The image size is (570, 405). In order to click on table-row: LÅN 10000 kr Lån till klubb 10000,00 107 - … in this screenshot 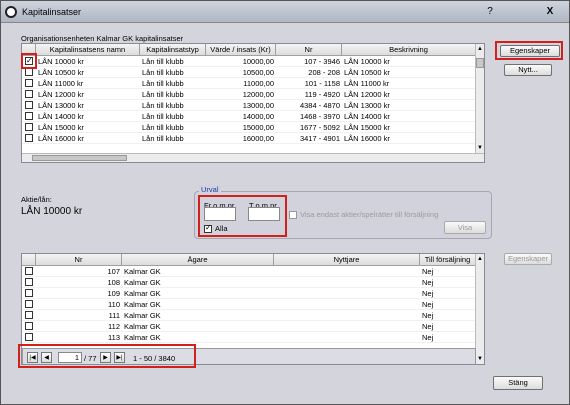, I will do `click(253, 61)`.